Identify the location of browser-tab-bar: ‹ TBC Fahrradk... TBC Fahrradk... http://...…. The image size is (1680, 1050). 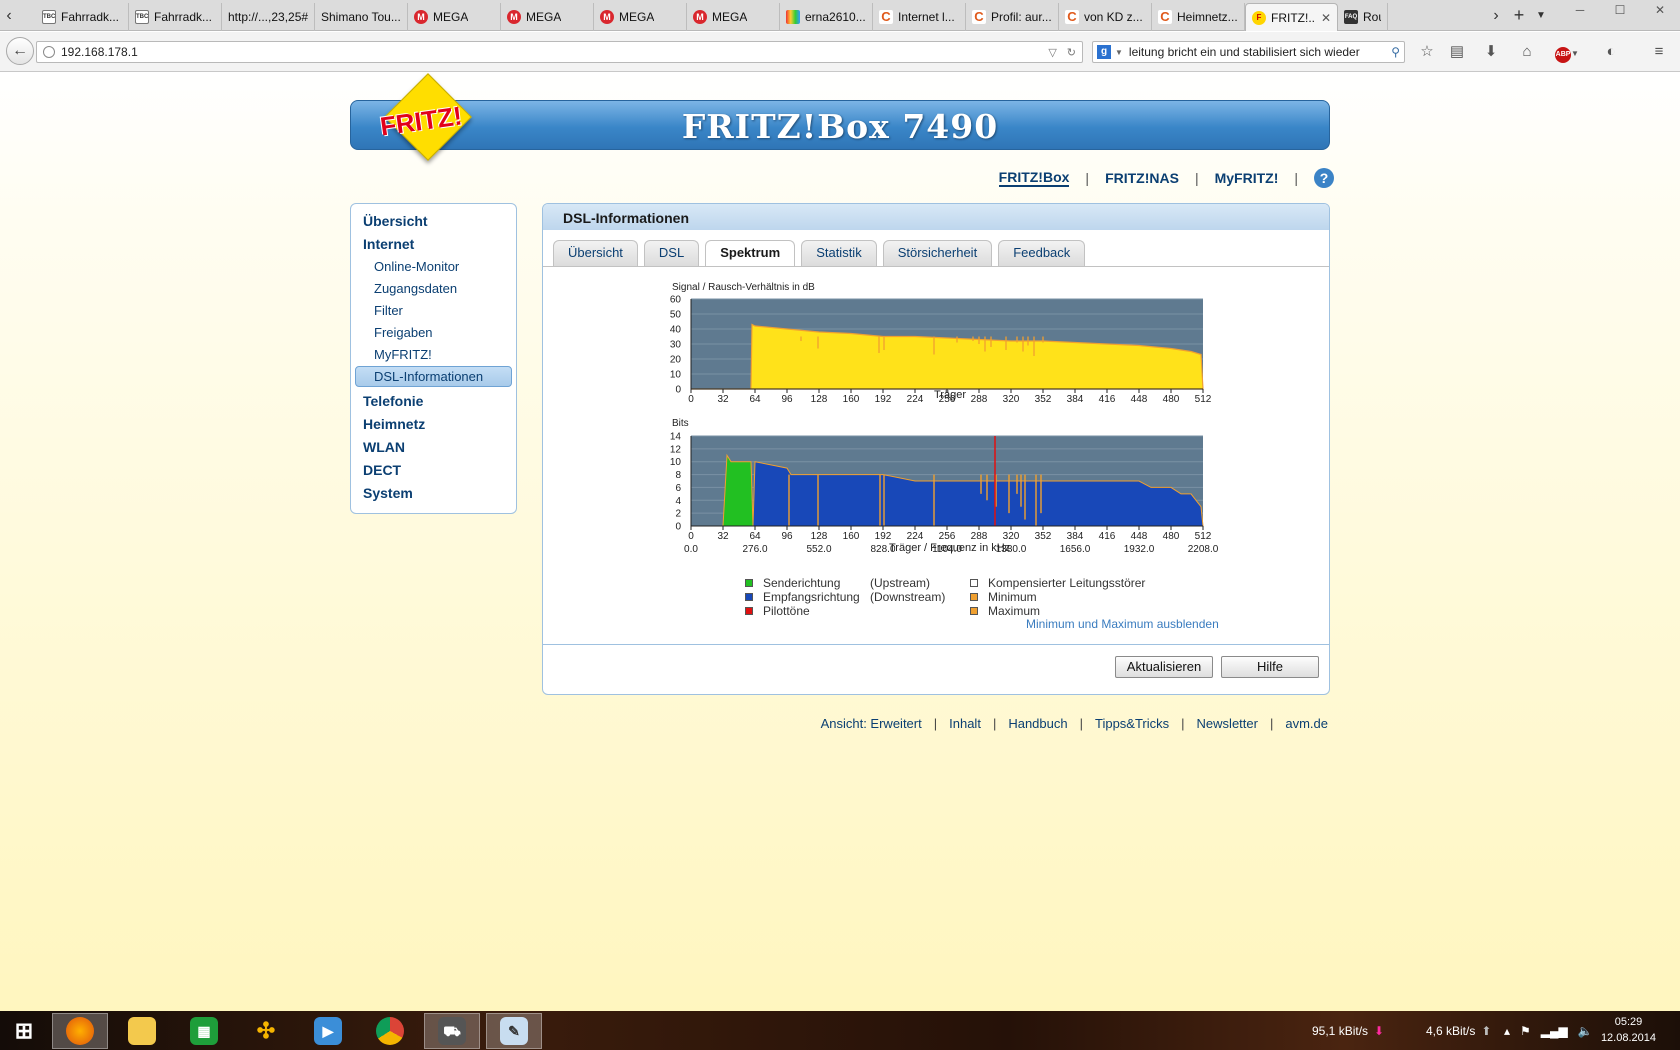
(840, 15).